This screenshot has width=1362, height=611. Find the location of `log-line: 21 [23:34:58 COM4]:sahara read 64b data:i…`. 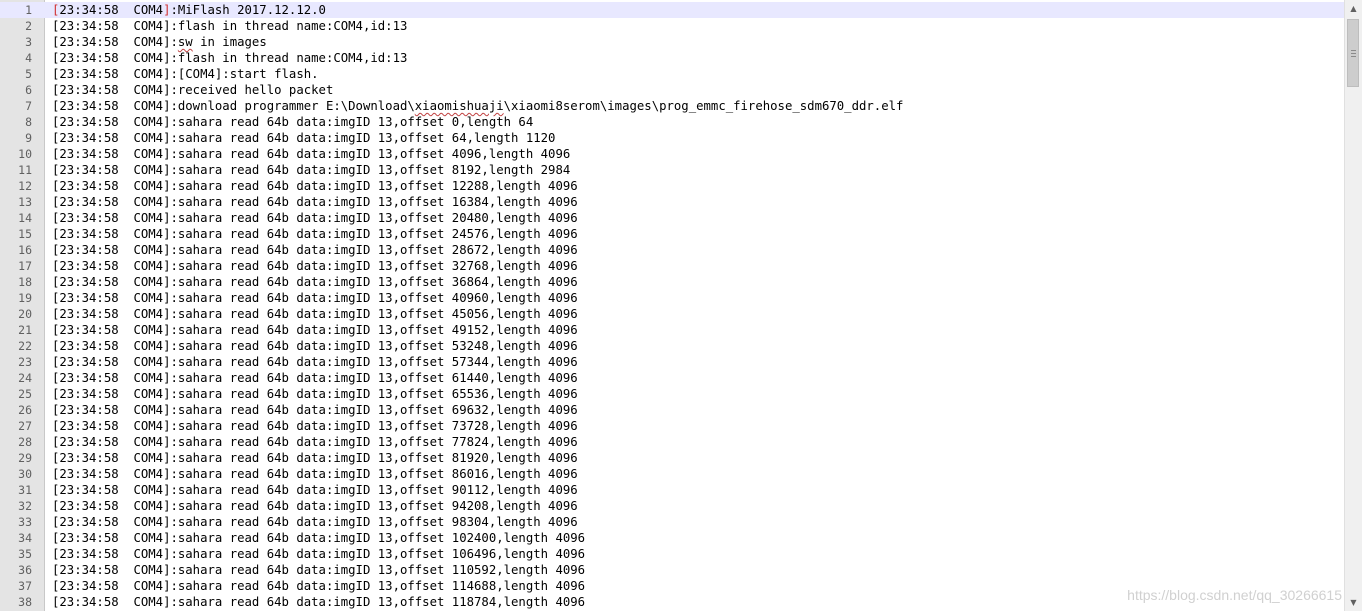

log-line: 21 [23:34:58 COM4]:sahara read 64b data:i… is located at coordinates (672, 330).